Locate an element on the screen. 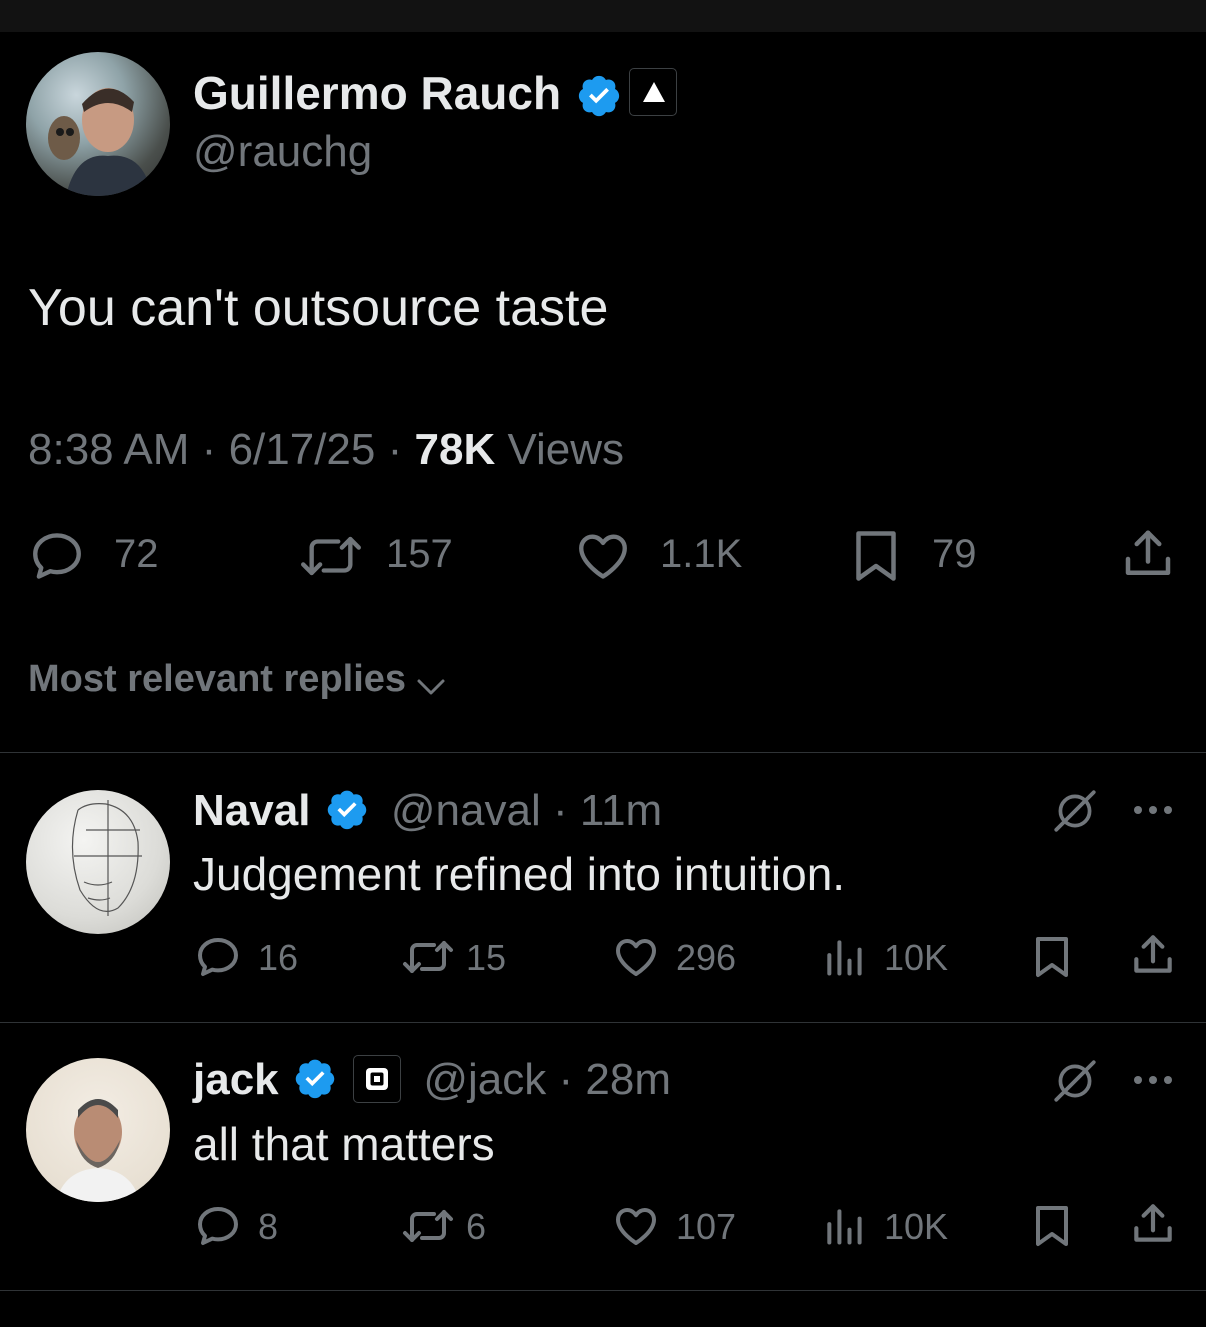 The image size is (1206, 1327). reply-time: 28m is located at coordinates (628, 1079).